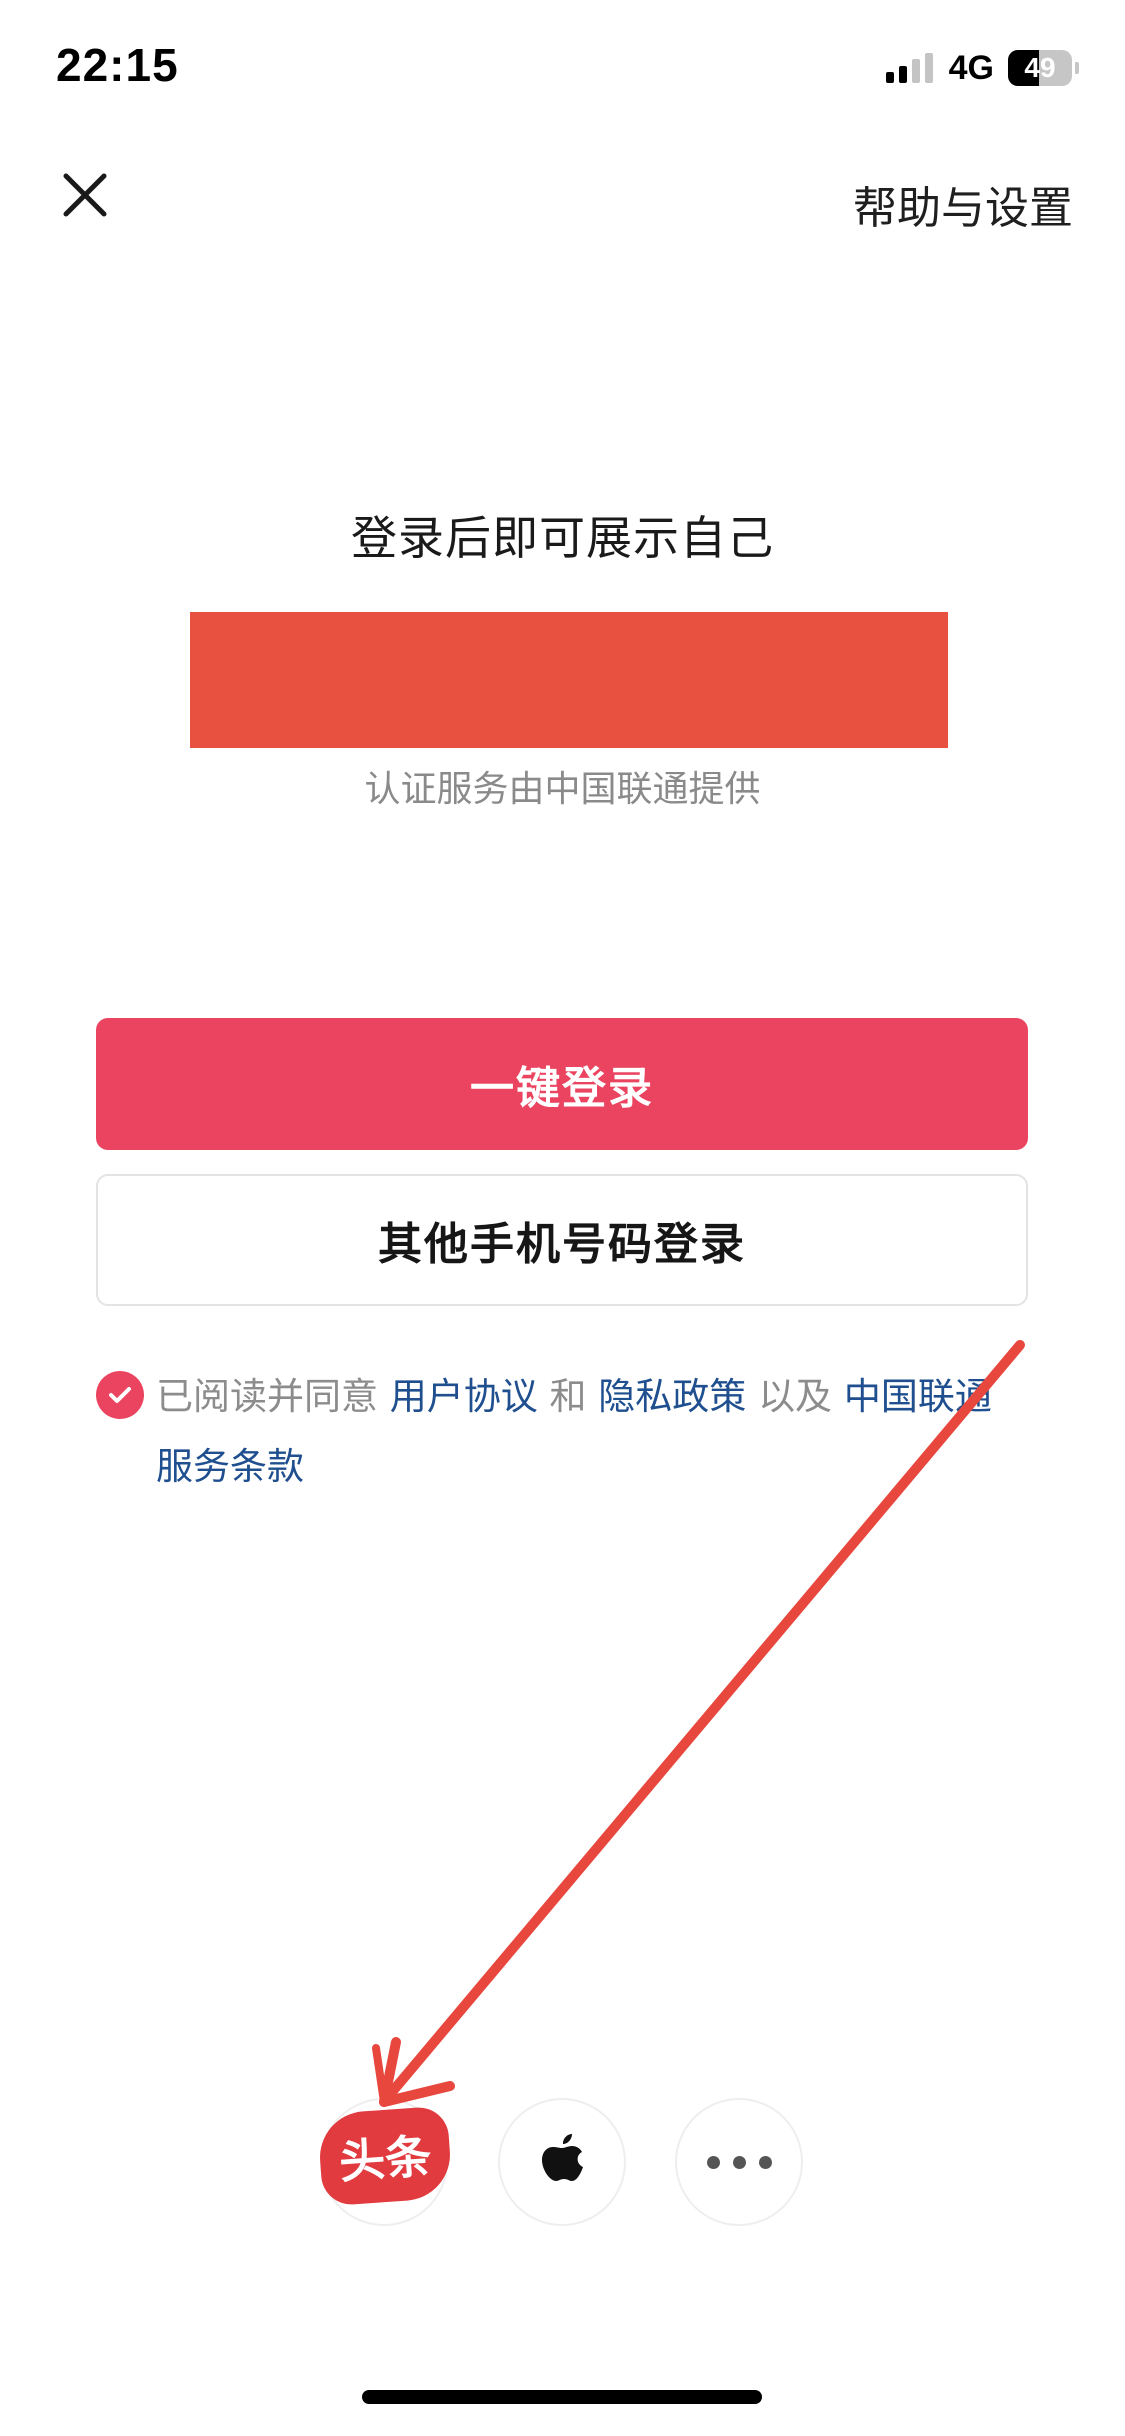 The width and height of the screenshot is (1125, 2436). I want to click on one-click-login-button: 一键登录, so click(562, 1084).